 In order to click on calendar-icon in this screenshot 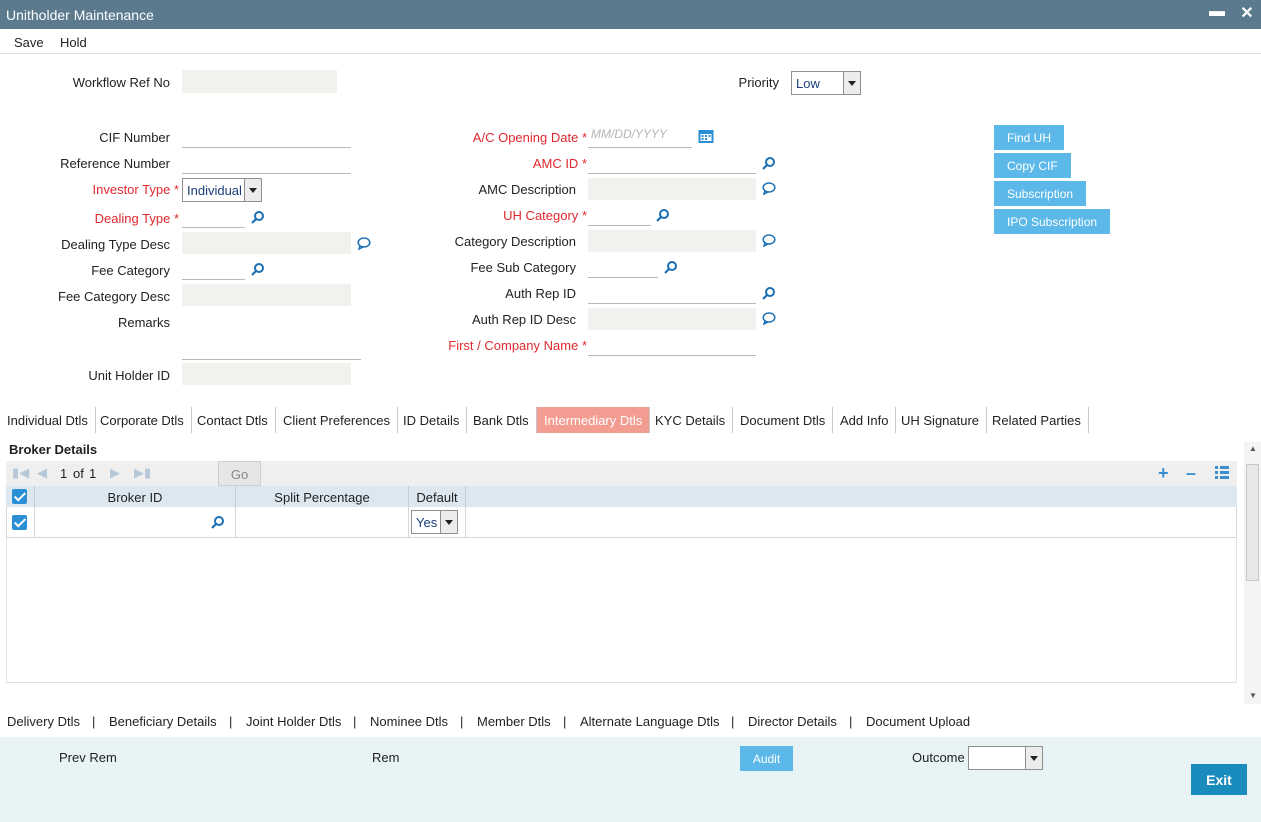, I will do `click(706, 136)`.